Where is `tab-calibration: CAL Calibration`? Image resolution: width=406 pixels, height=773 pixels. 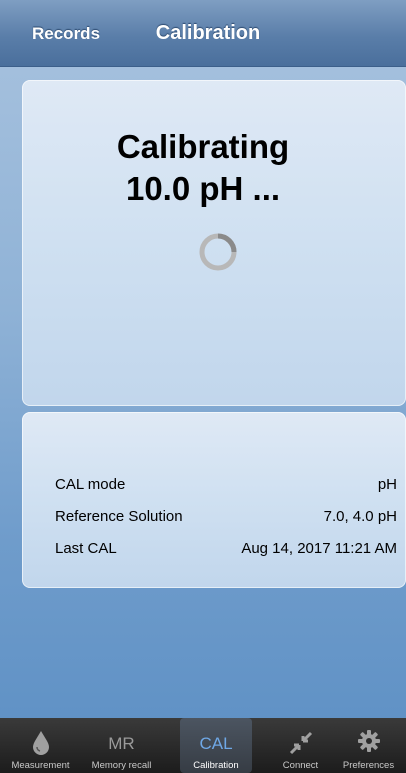
tab-calibration: CAL Calibration is located at coordinates (216, 745).